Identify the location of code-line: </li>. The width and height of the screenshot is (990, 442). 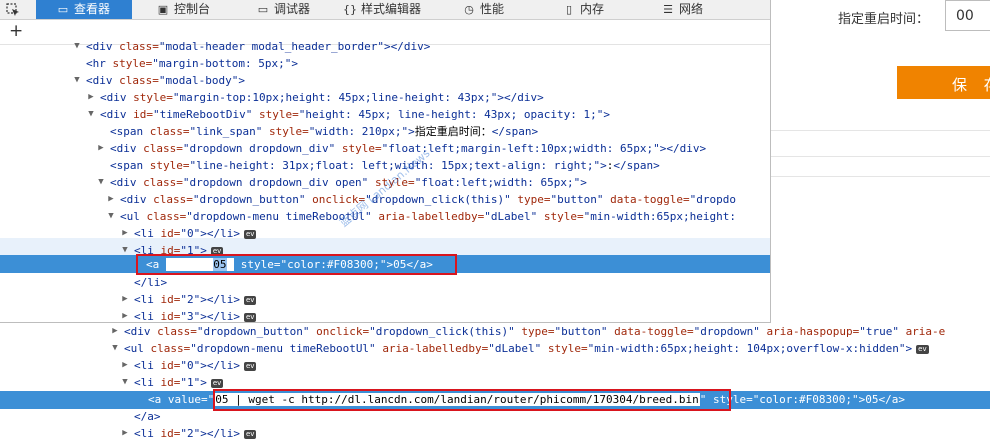
(150, 282).